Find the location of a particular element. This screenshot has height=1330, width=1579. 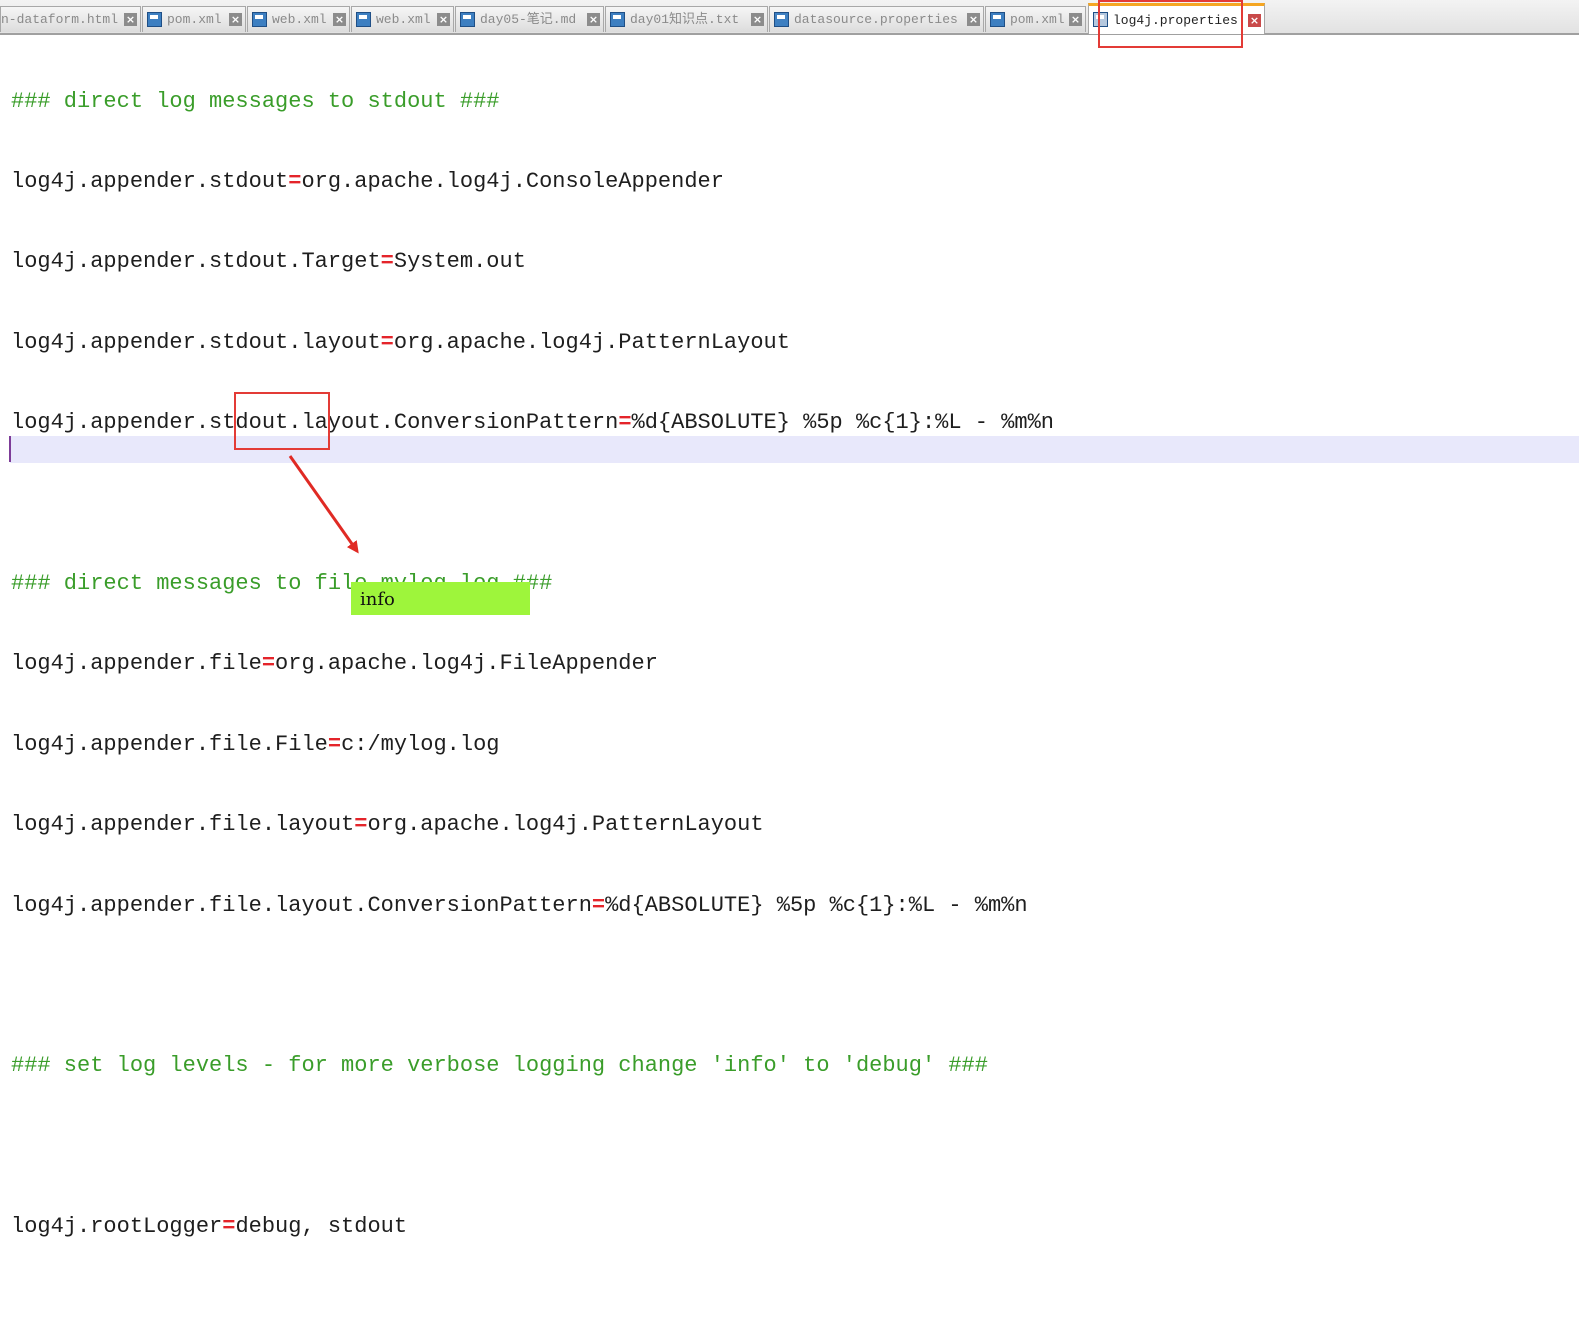

property-value: %d{ABSOLUTE} %5p %c{1}:%L - %m%n is located at coordinates (816, 905).